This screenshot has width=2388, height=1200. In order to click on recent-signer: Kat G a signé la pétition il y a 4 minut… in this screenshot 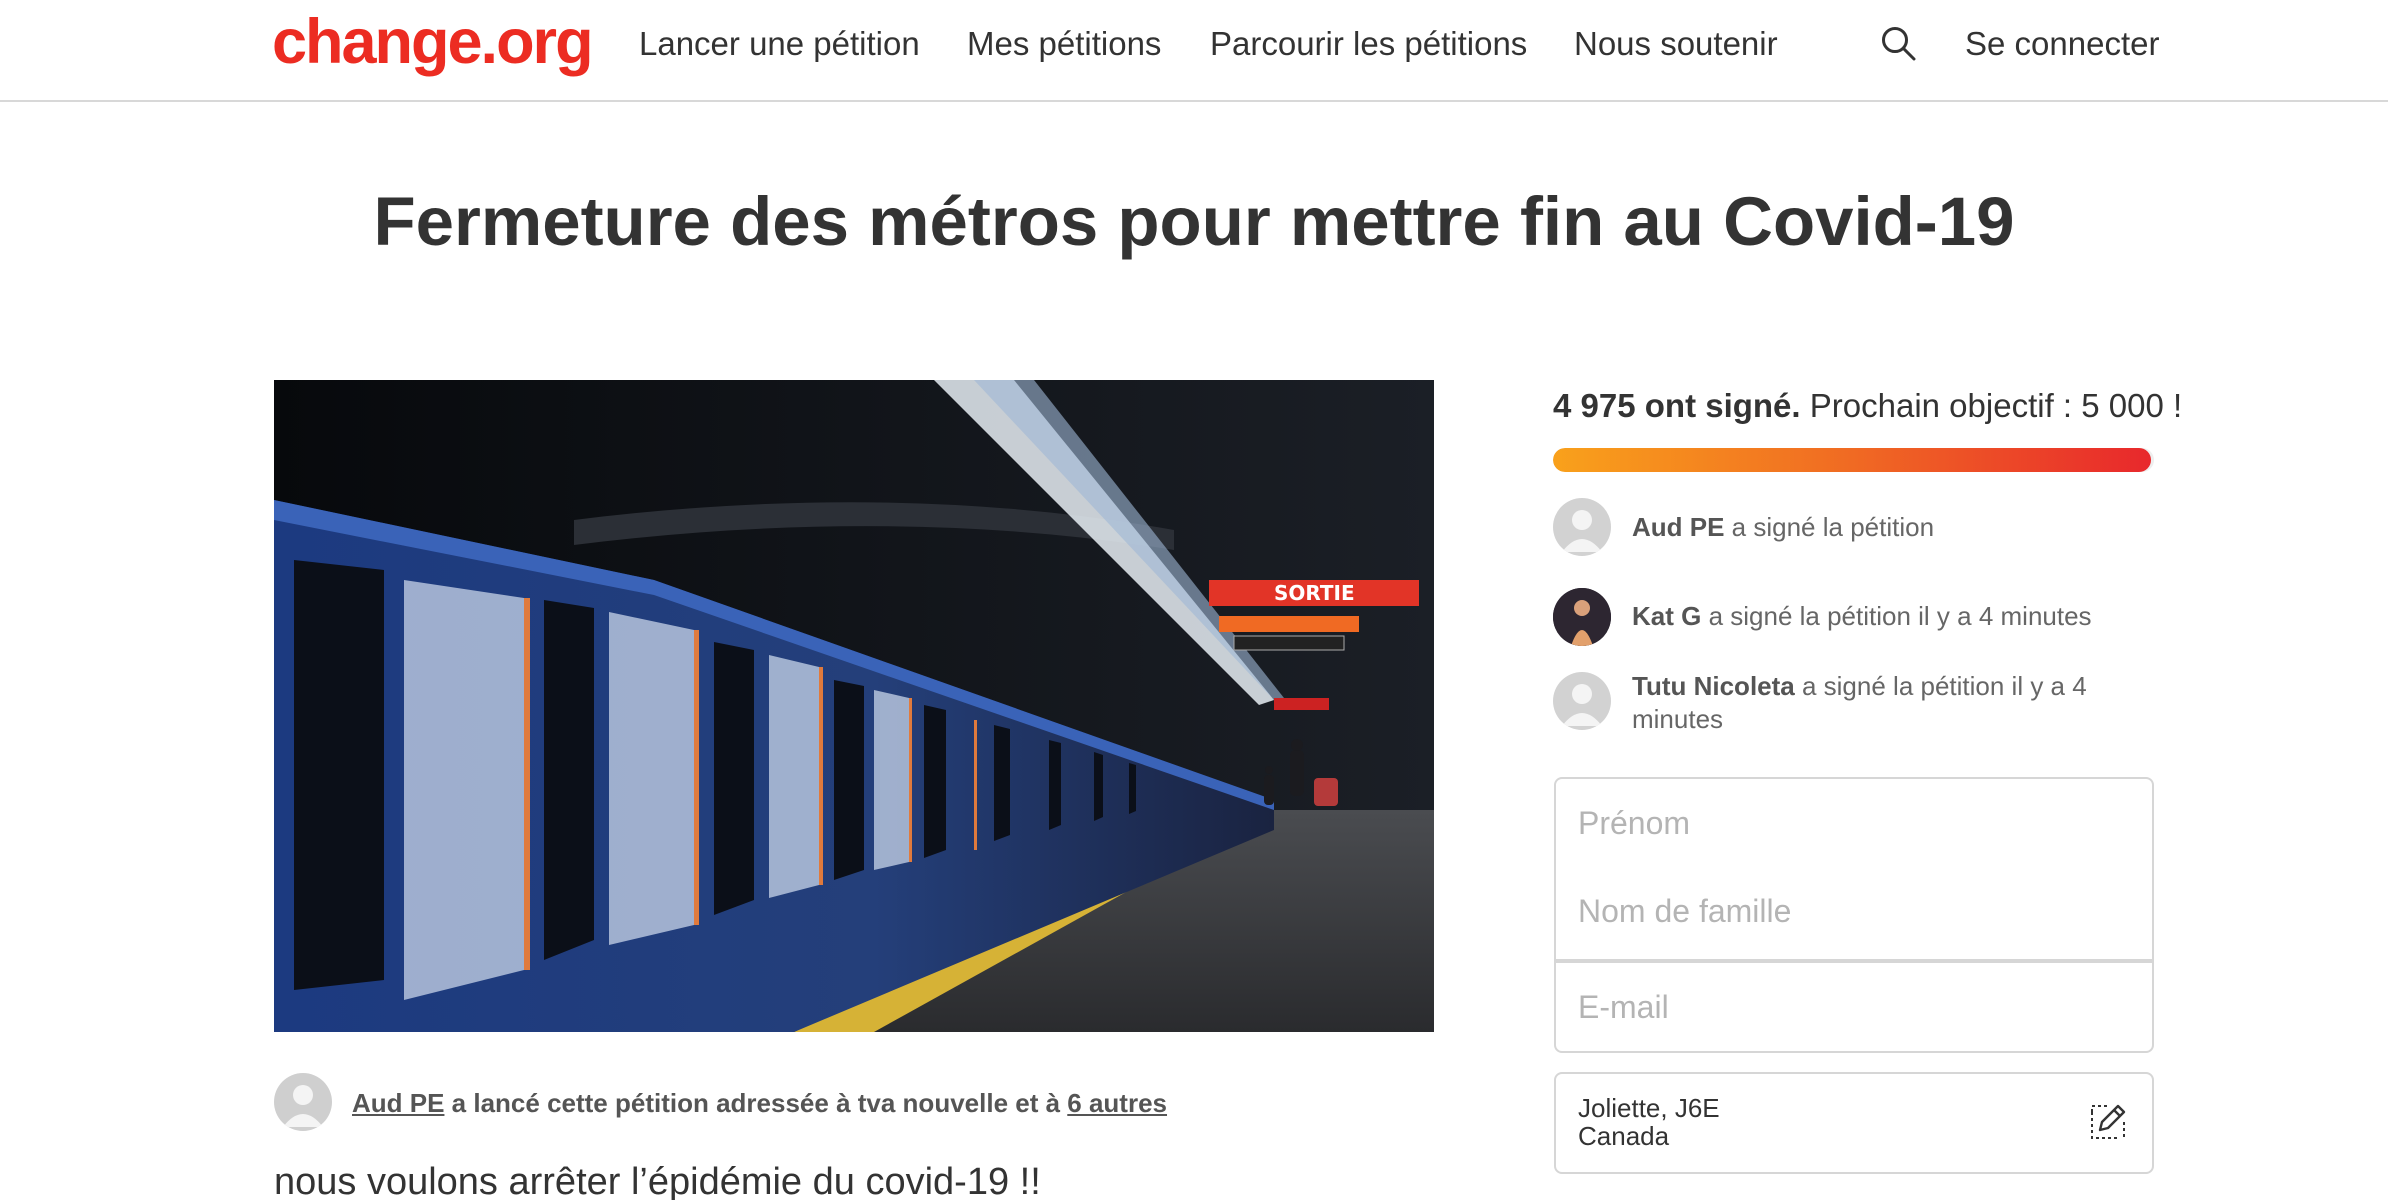, I will do `click(1862, 616)`.